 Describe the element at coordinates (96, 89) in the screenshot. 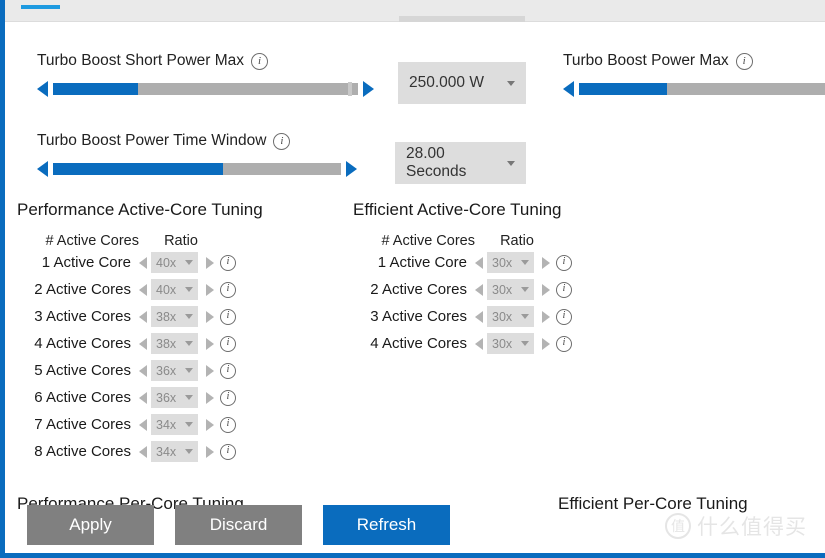

I see `slider-fill` at that location.